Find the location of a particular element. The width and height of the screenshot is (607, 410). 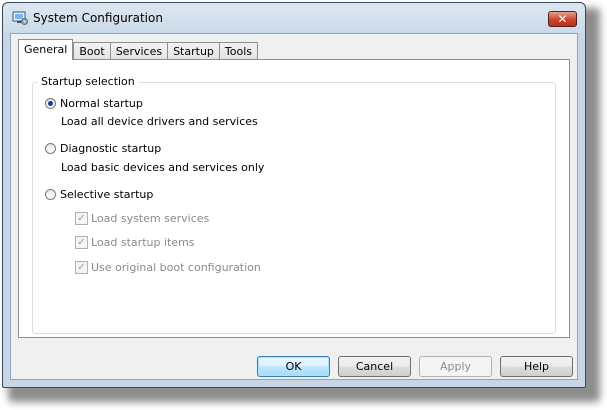

selective-startup-label: Selective startup is located at coordinates (107, 194).